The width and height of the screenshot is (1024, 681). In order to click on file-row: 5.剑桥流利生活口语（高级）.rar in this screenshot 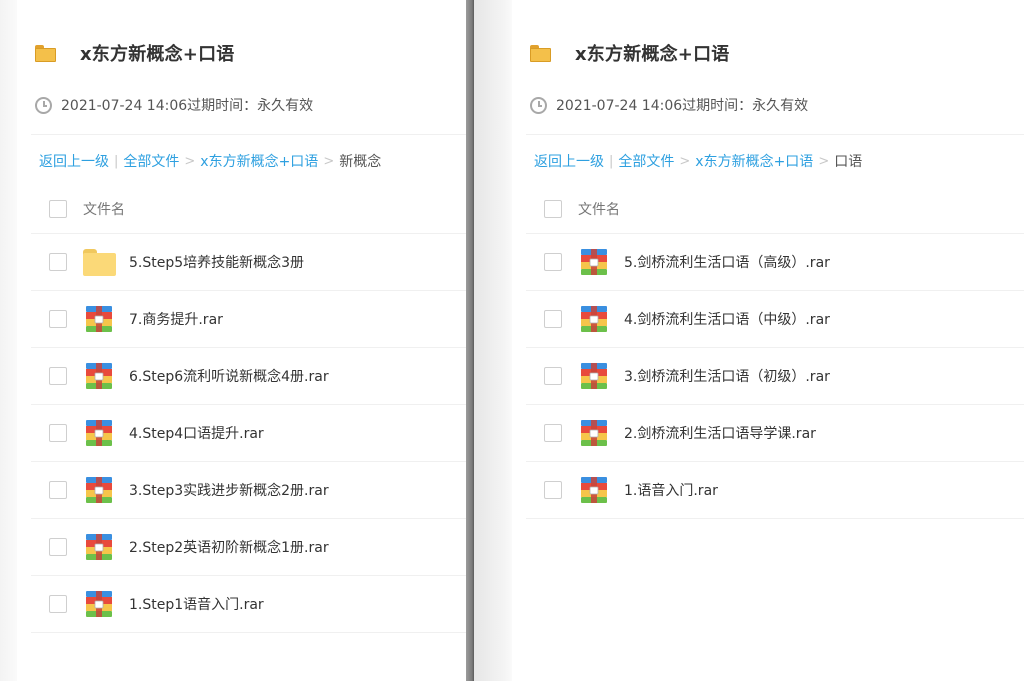, I will do `click(775, 262)`.